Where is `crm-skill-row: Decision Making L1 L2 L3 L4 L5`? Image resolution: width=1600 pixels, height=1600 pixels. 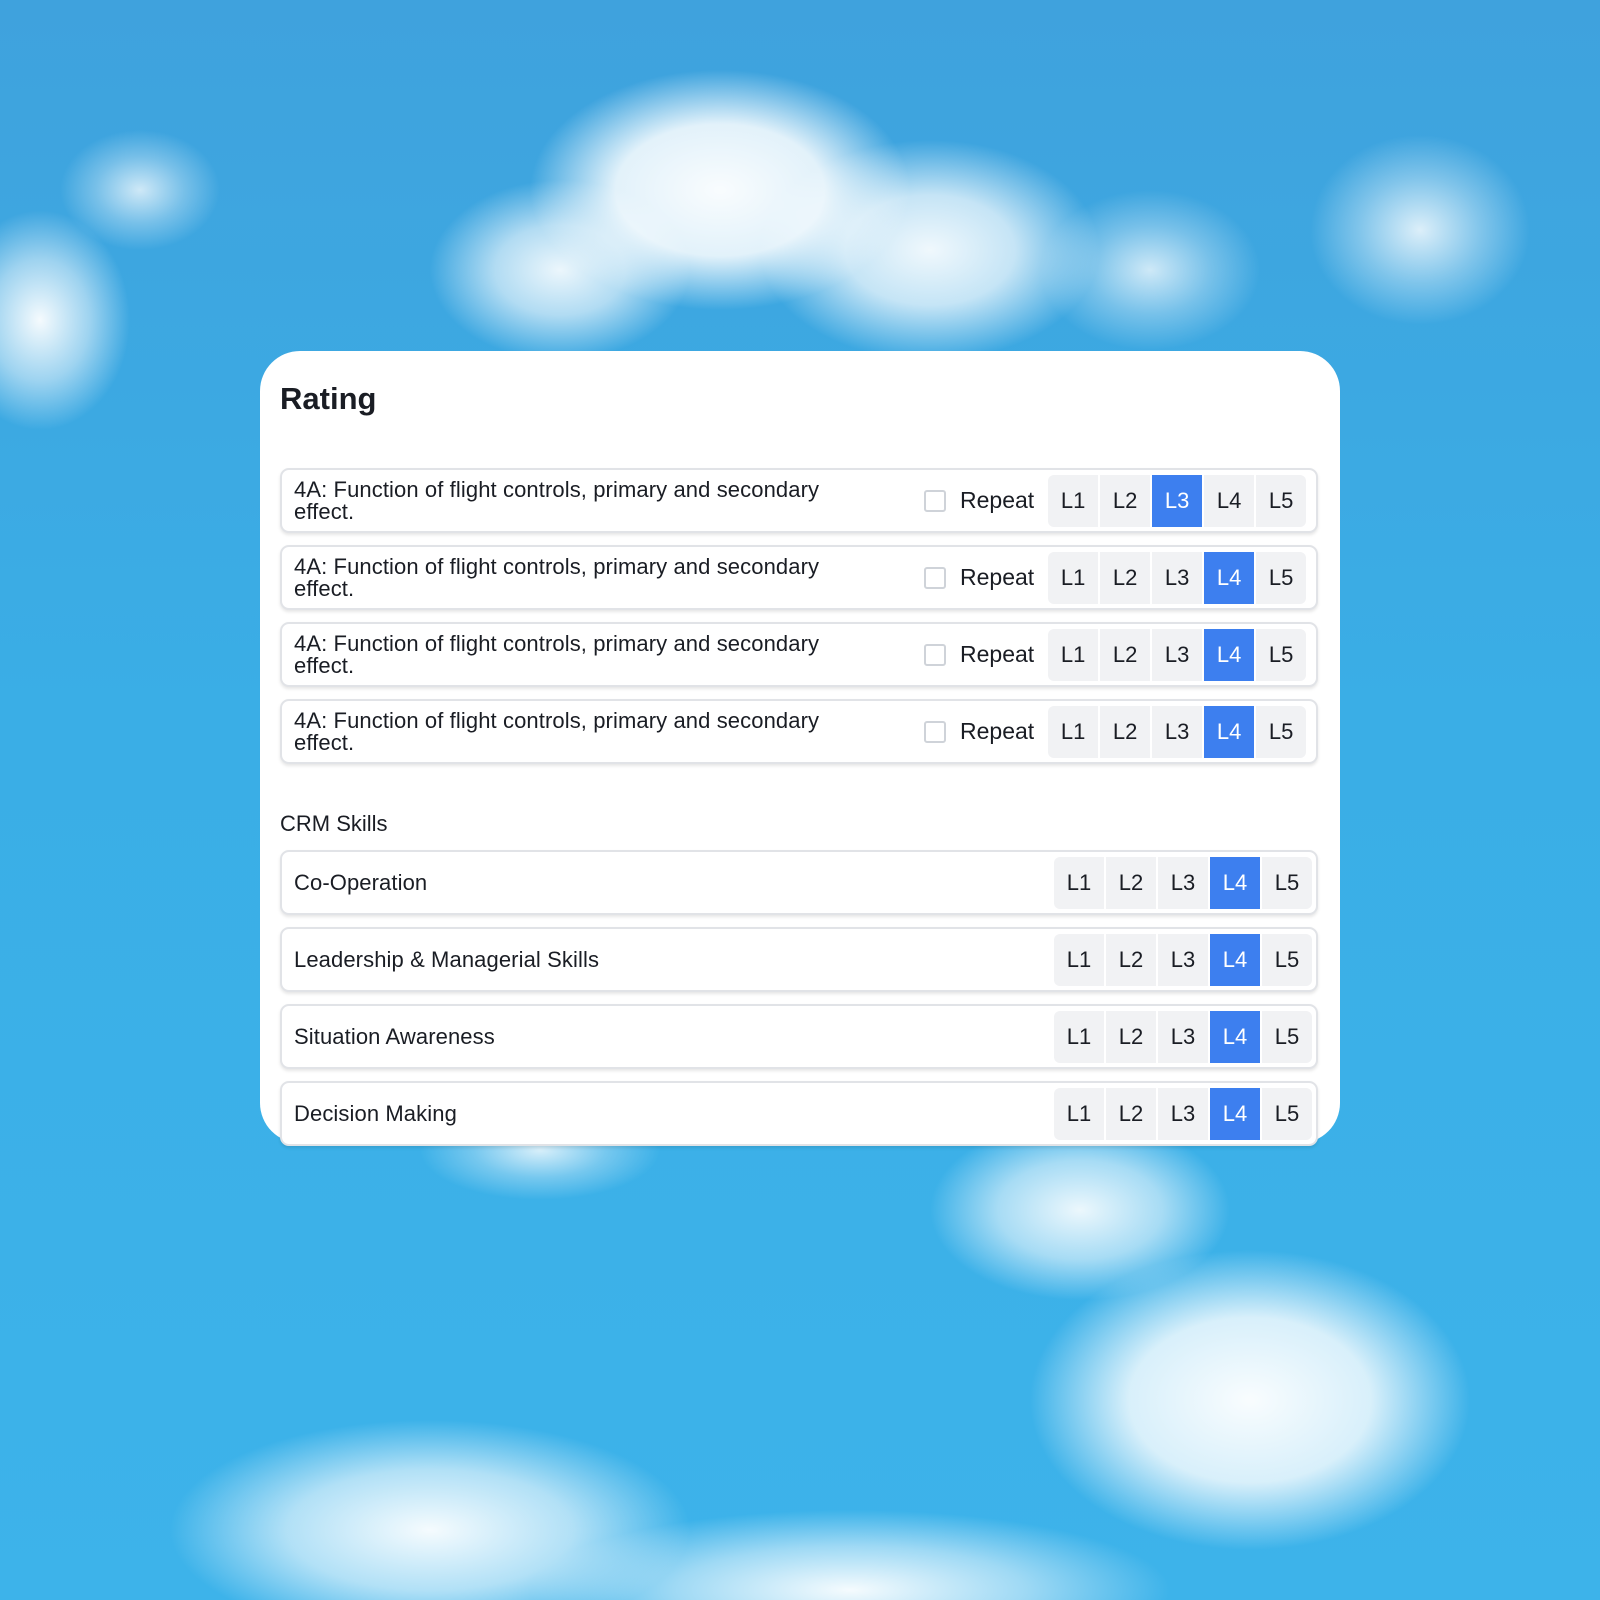 crm-skill-row: Decision Making L1 L2 L3 L4 L5 is located at coordinates (799, 1113).